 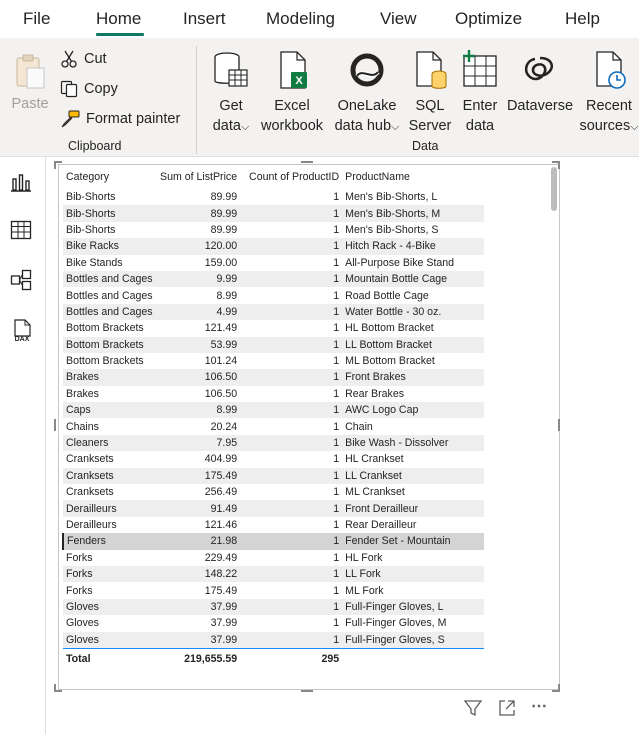 I want to click on cell-category: Chains, so click(x=110, y=426).